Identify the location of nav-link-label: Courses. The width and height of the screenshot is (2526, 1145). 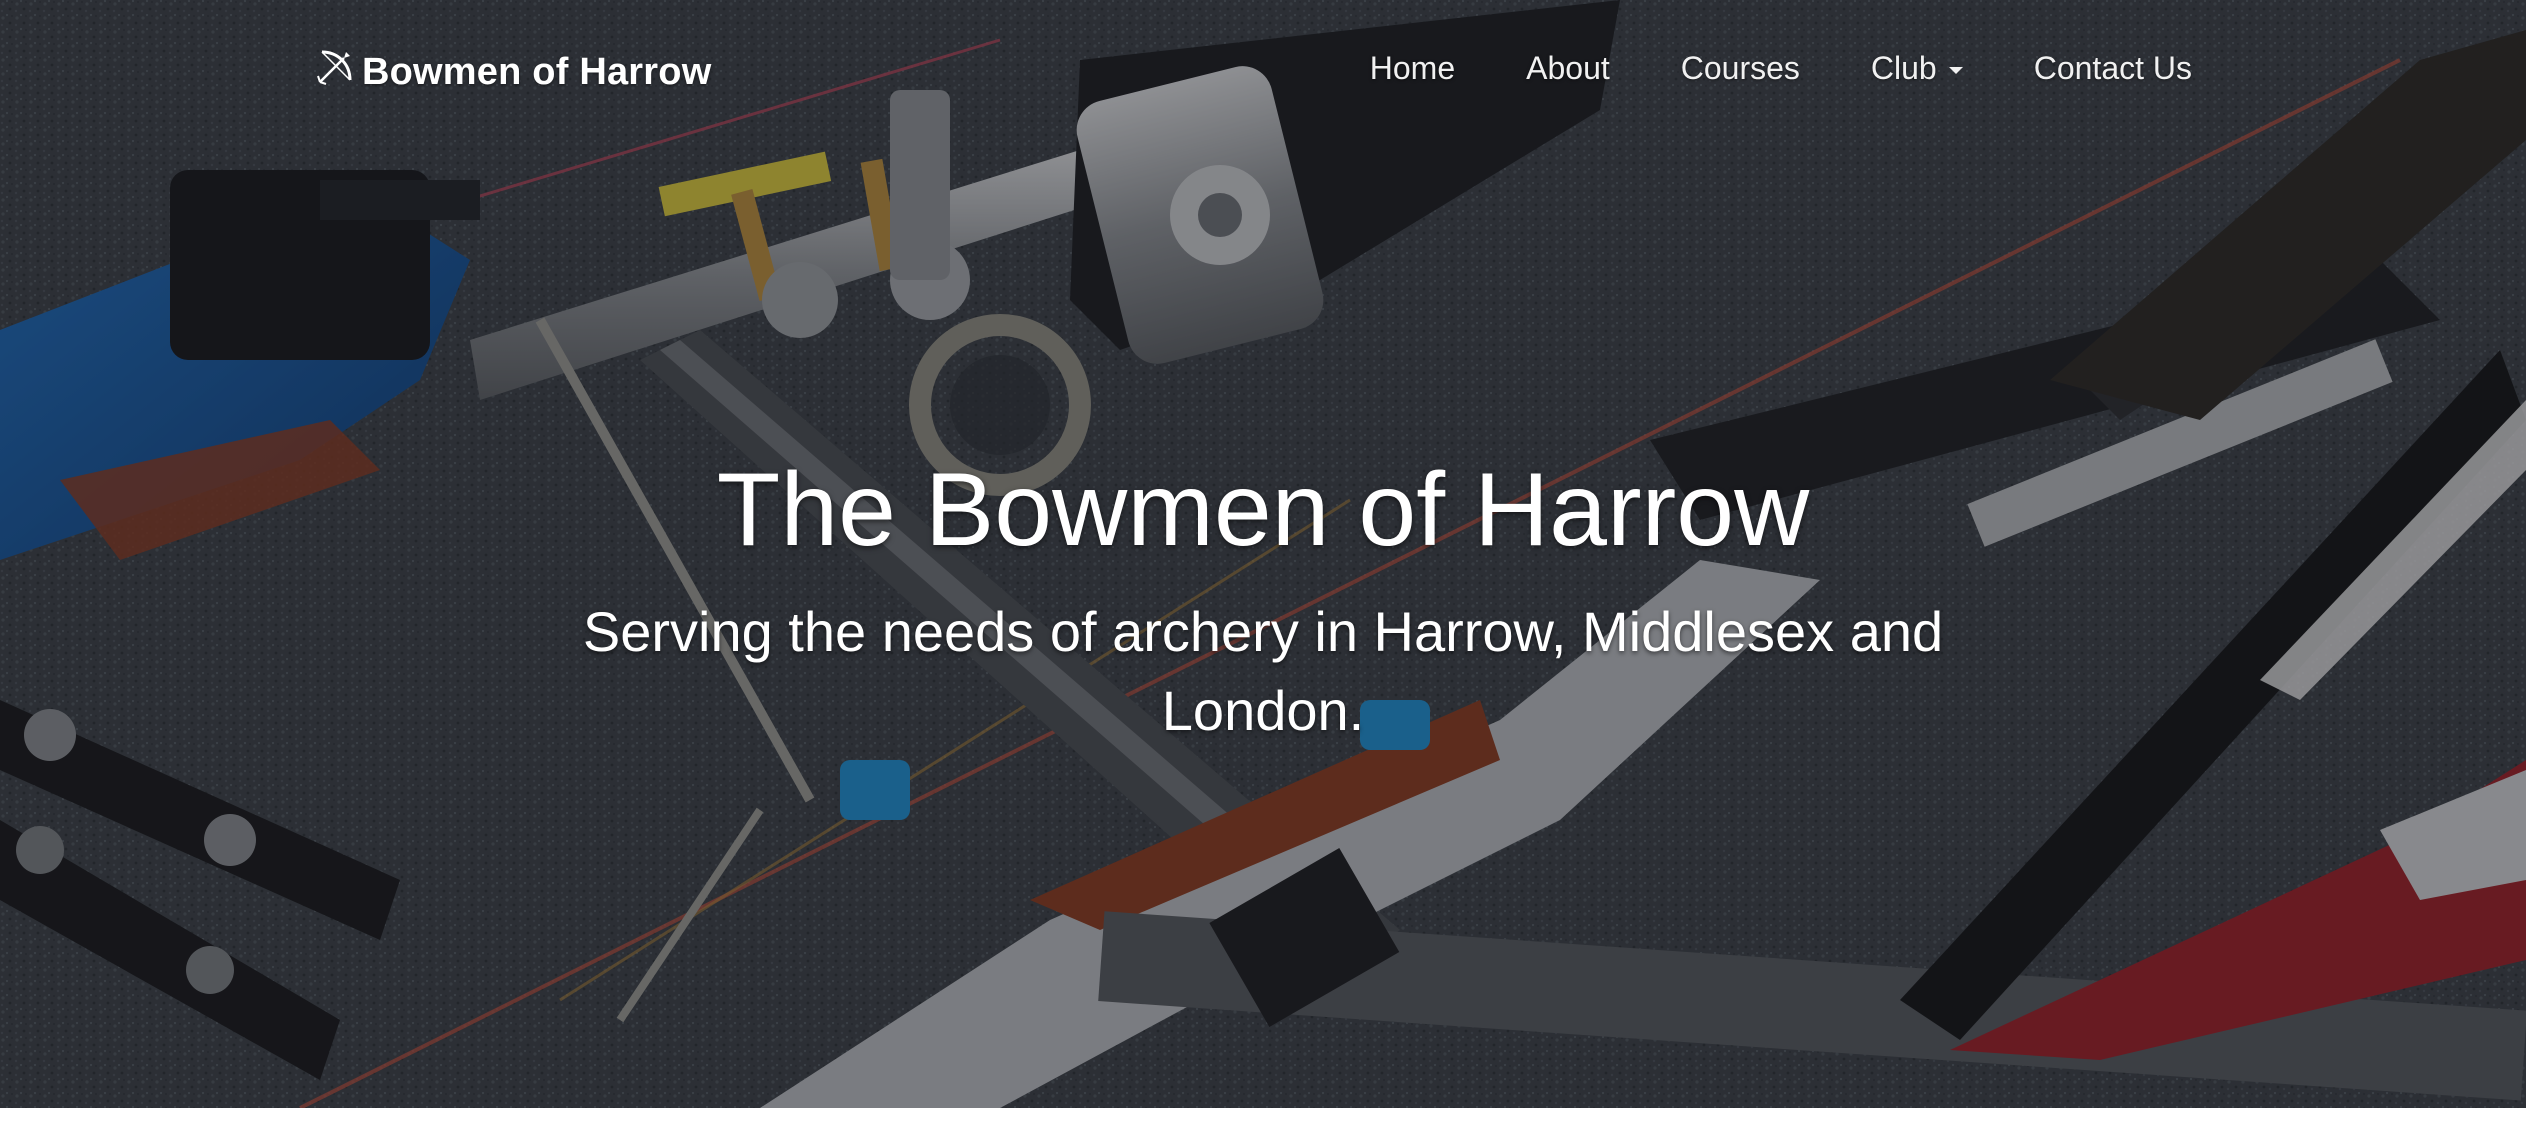
(1740, 67).